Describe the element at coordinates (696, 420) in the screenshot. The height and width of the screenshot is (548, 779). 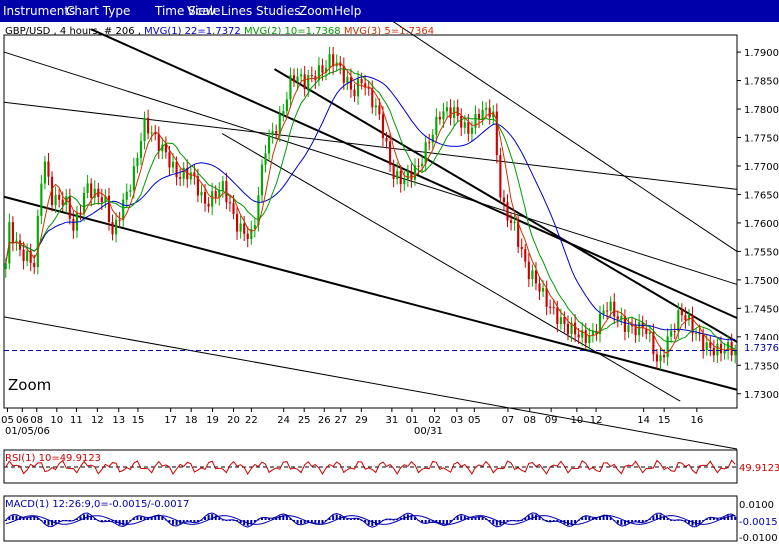
I see `time-tick-label: 16` at that location.